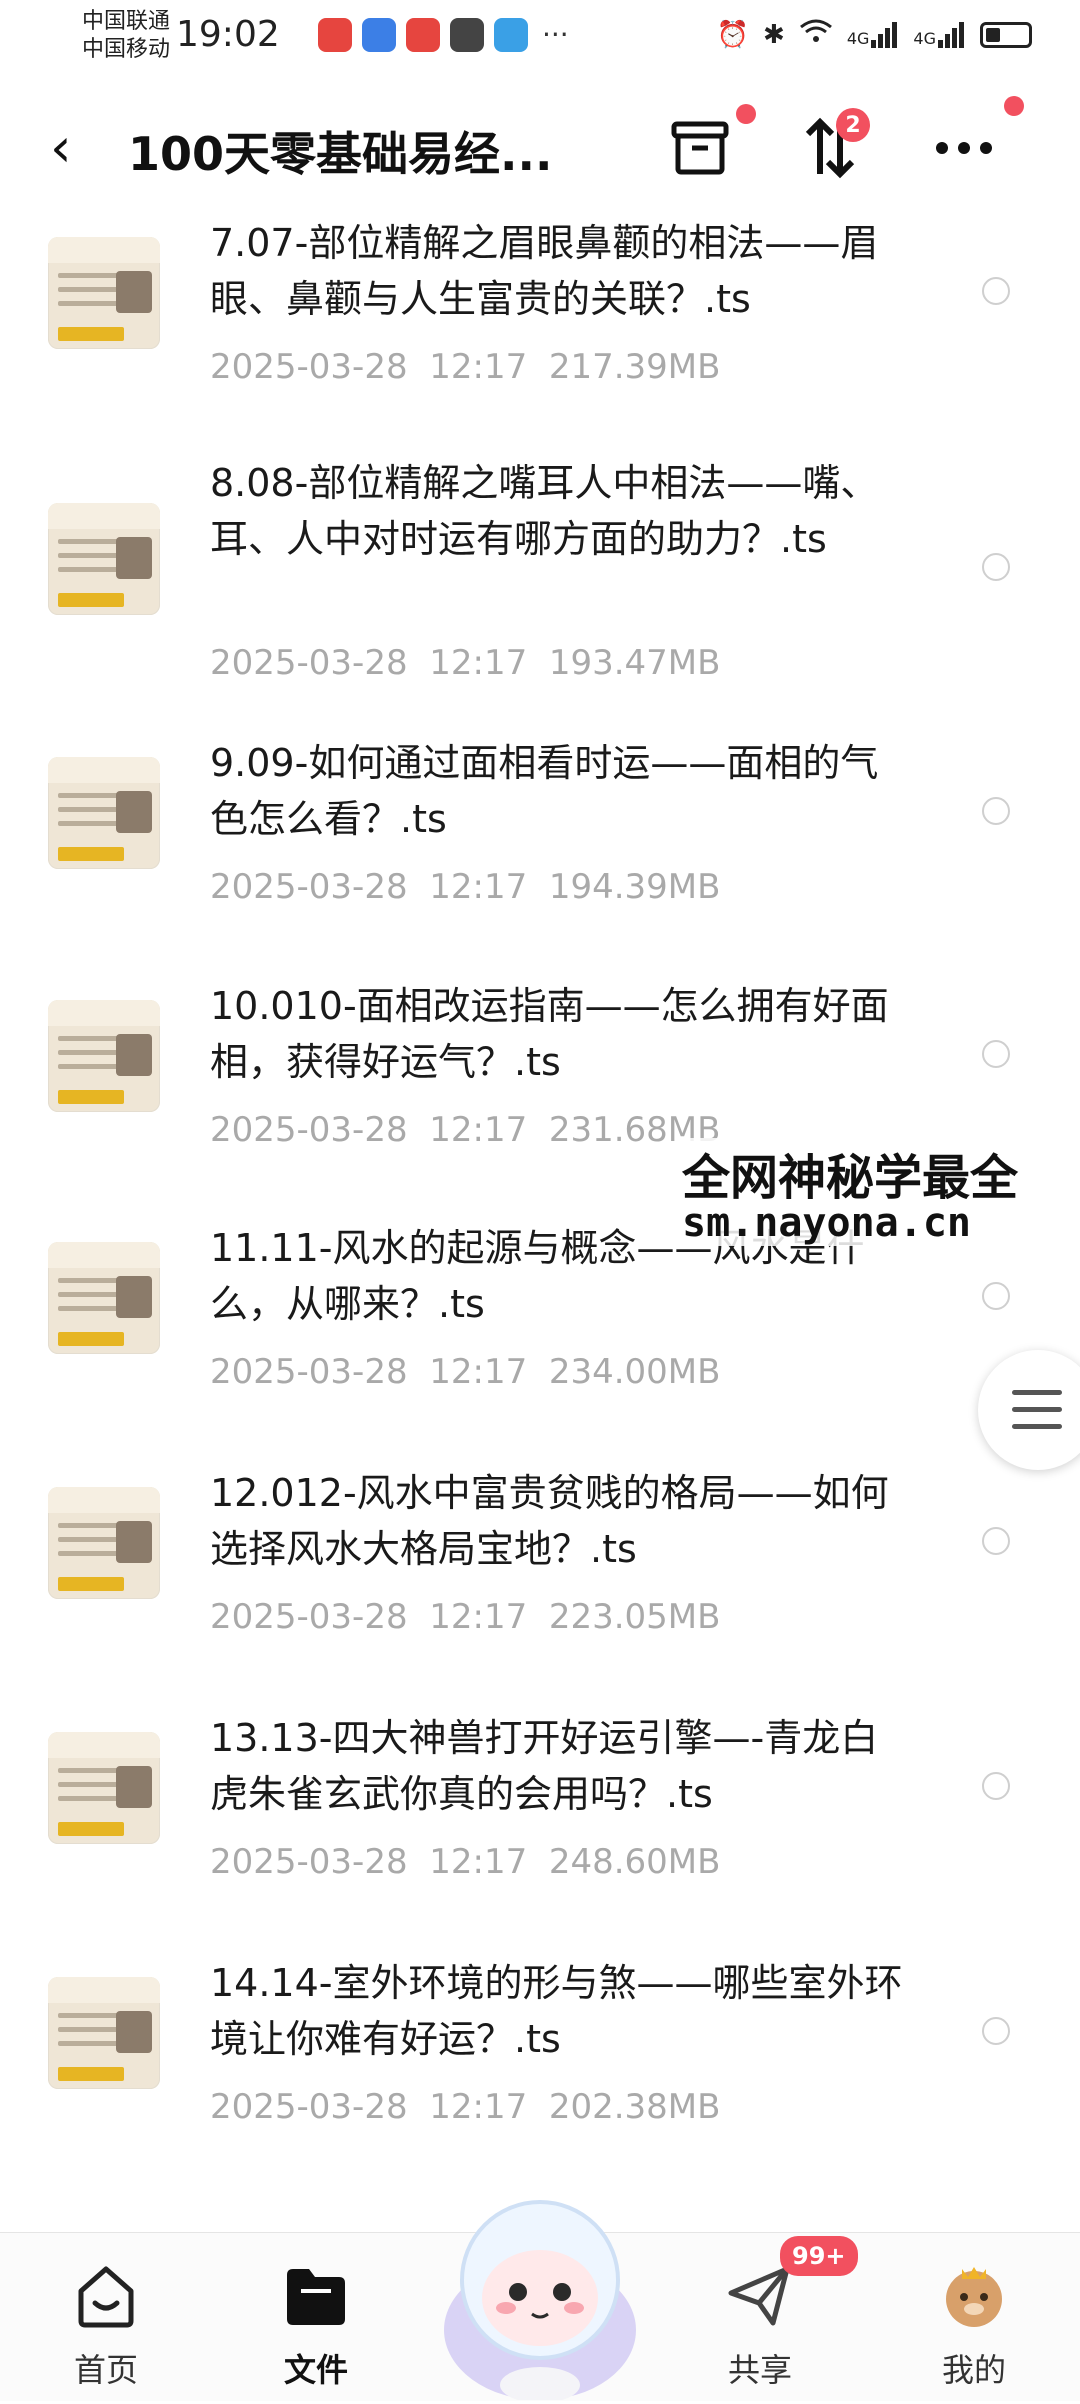 The height and width of the screenshot is (2404, 1080). Describe the element at coordinates (819, 2256) in the screenshot. I see `share-count-badge: 99+` at that location.